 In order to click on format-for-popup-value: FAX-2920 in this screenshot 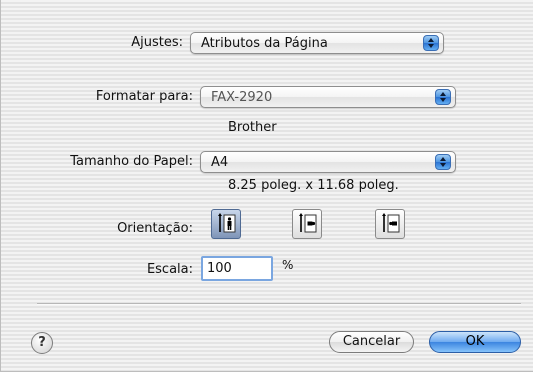, I will do `click(242, 97)`.